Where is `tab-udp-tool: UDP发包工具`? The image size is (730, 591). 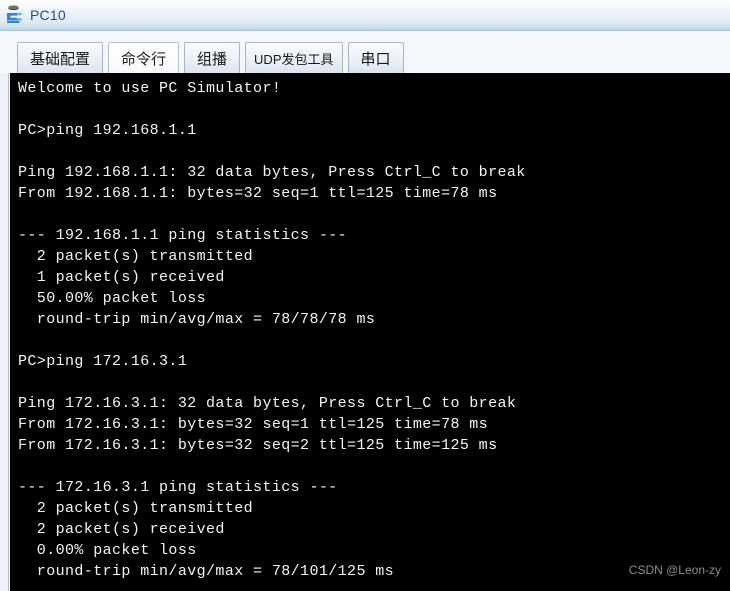 tab-udp-tool: UDP发包工具 is located at coordinates (294, 57).